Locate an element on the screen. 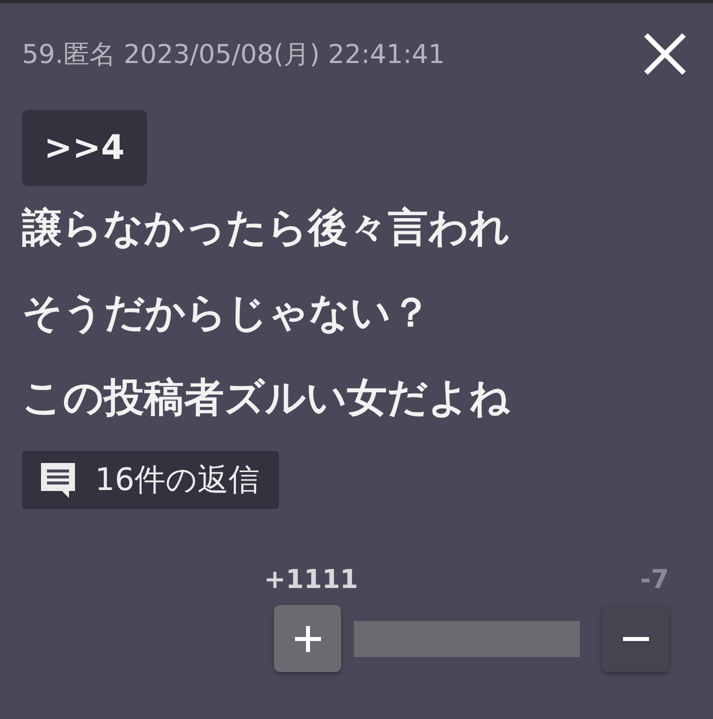 This screenshot has width=713, height=719. post-text: 譲らなかったら後々言われ is located at coordinates (266, 228).